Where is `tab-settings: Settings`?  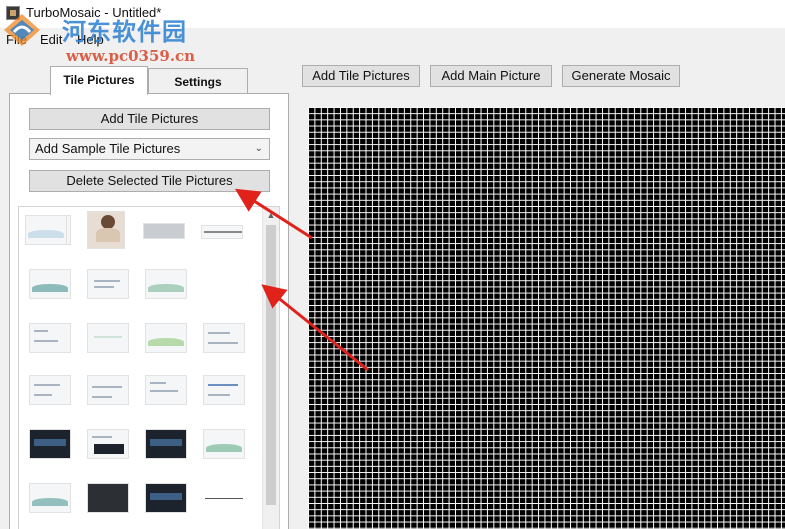 tab-settings: Settings is located at coordinates (198, 81).